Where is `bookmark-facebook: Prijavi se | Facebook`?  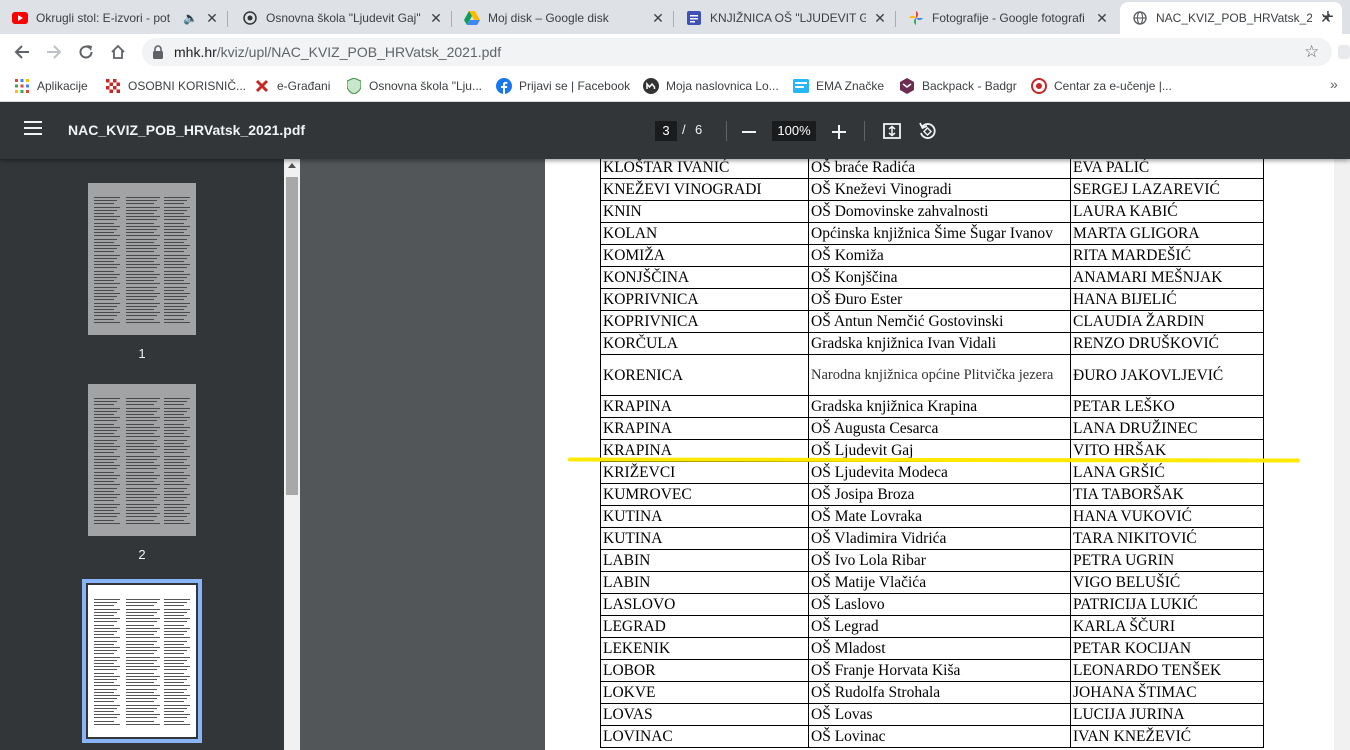 bookmark-facebook: Prijavi se | Facebook is located at coordinates (563, 86).